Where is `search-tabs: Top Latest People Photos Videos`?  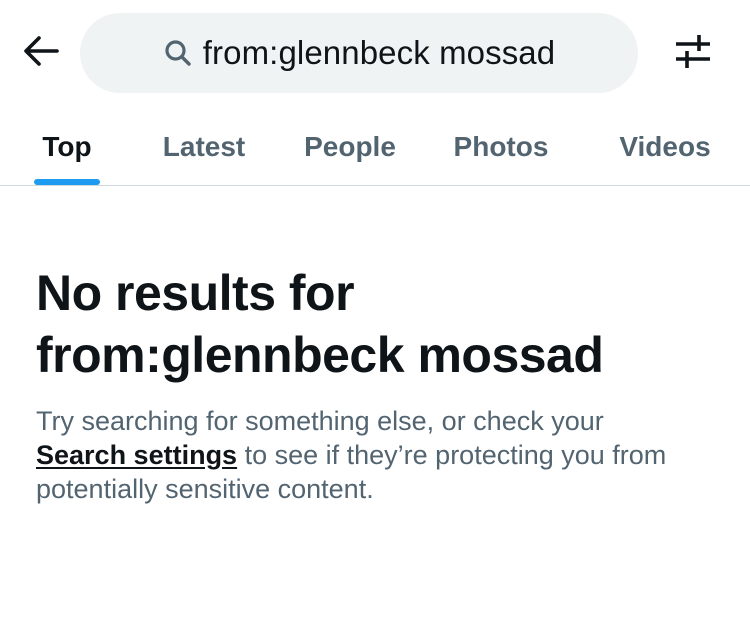 search-tabs: Top Latest People Photos Videos is located at coordinates (375, 147).